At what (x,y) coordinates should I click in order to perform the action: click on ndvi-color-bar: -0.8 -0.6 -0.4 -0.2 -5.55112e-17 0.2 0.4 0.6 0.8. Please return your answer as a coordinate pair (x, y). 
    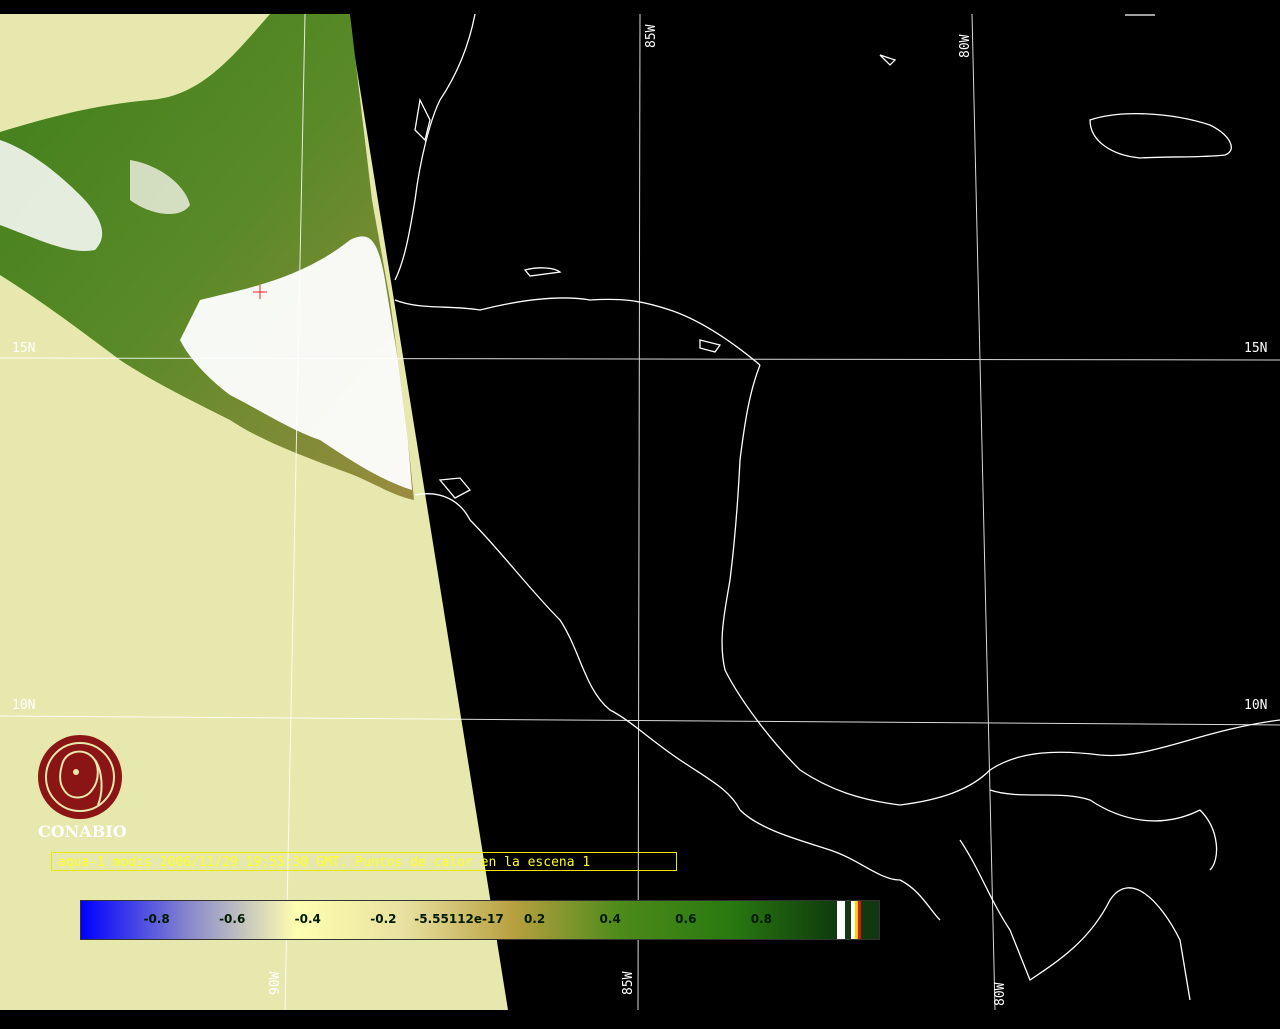
    Looking at the image, I should click on (480, 920).